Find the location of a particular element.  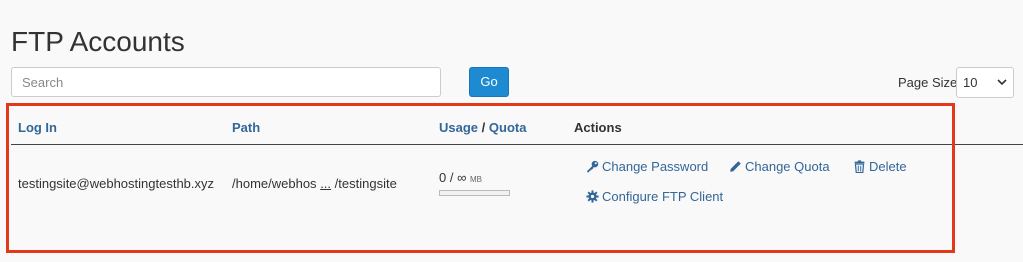

gear-icon is located at coordinates (592, 196).